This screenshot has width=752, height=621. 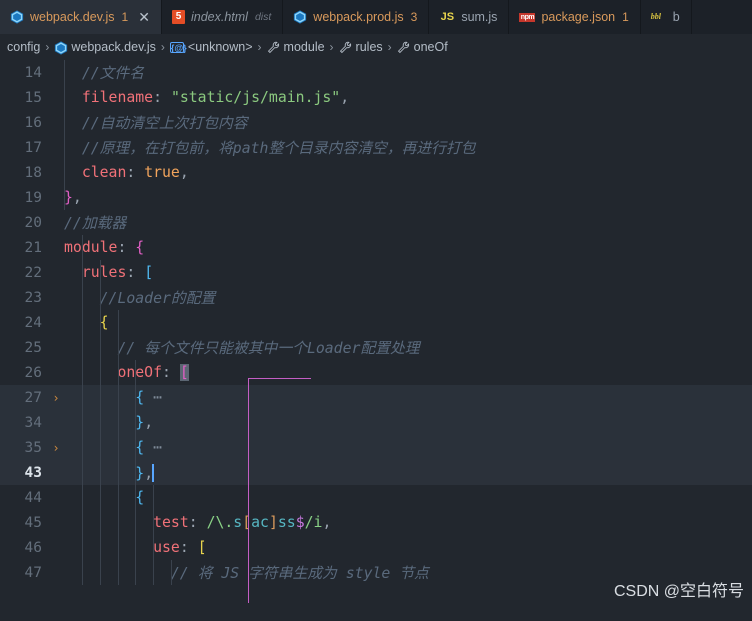 What do you see at coordinates (376, 247) in the screenshot?
I see `code-line: 21 module: {` at bounding box center [376, 247].